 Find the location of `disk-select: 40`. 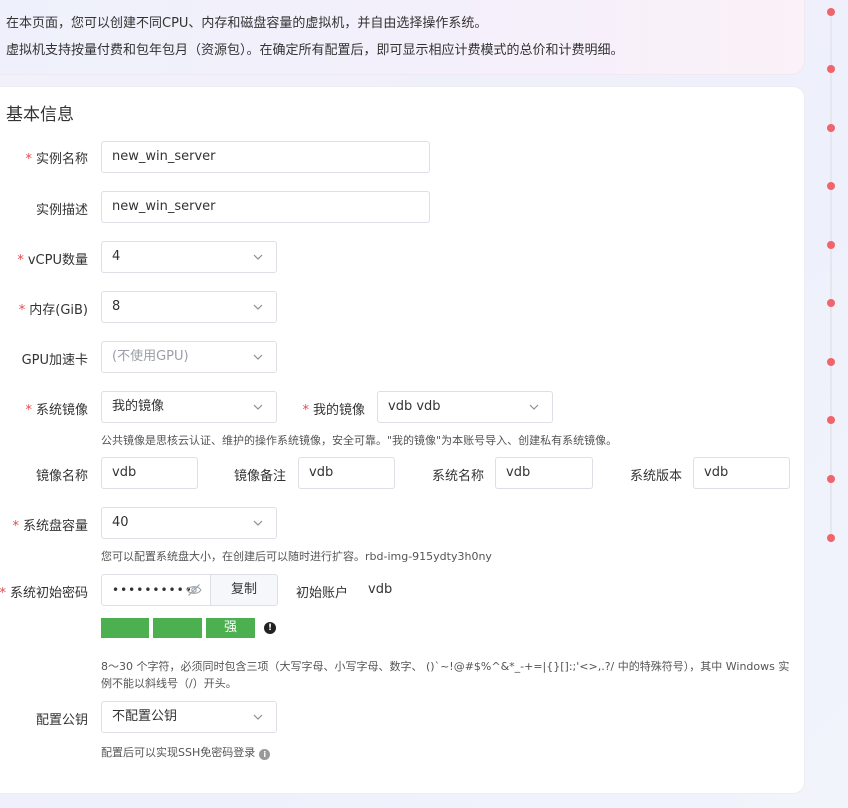

disk-select: 40 is located at coordinates (189, 523).